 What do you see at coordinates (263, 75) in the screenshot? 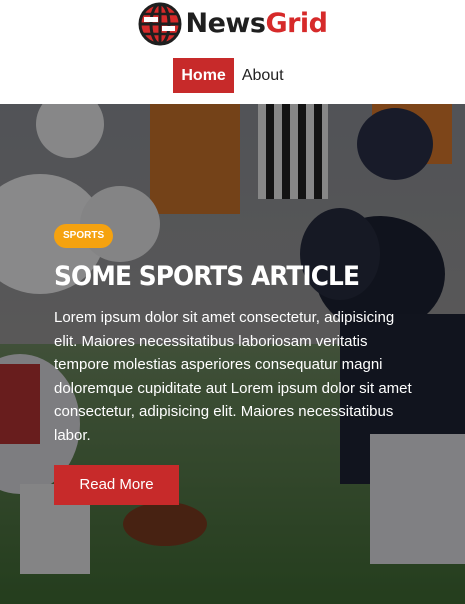
I see `nav-item-about: About` at bounding box center [263, 75].